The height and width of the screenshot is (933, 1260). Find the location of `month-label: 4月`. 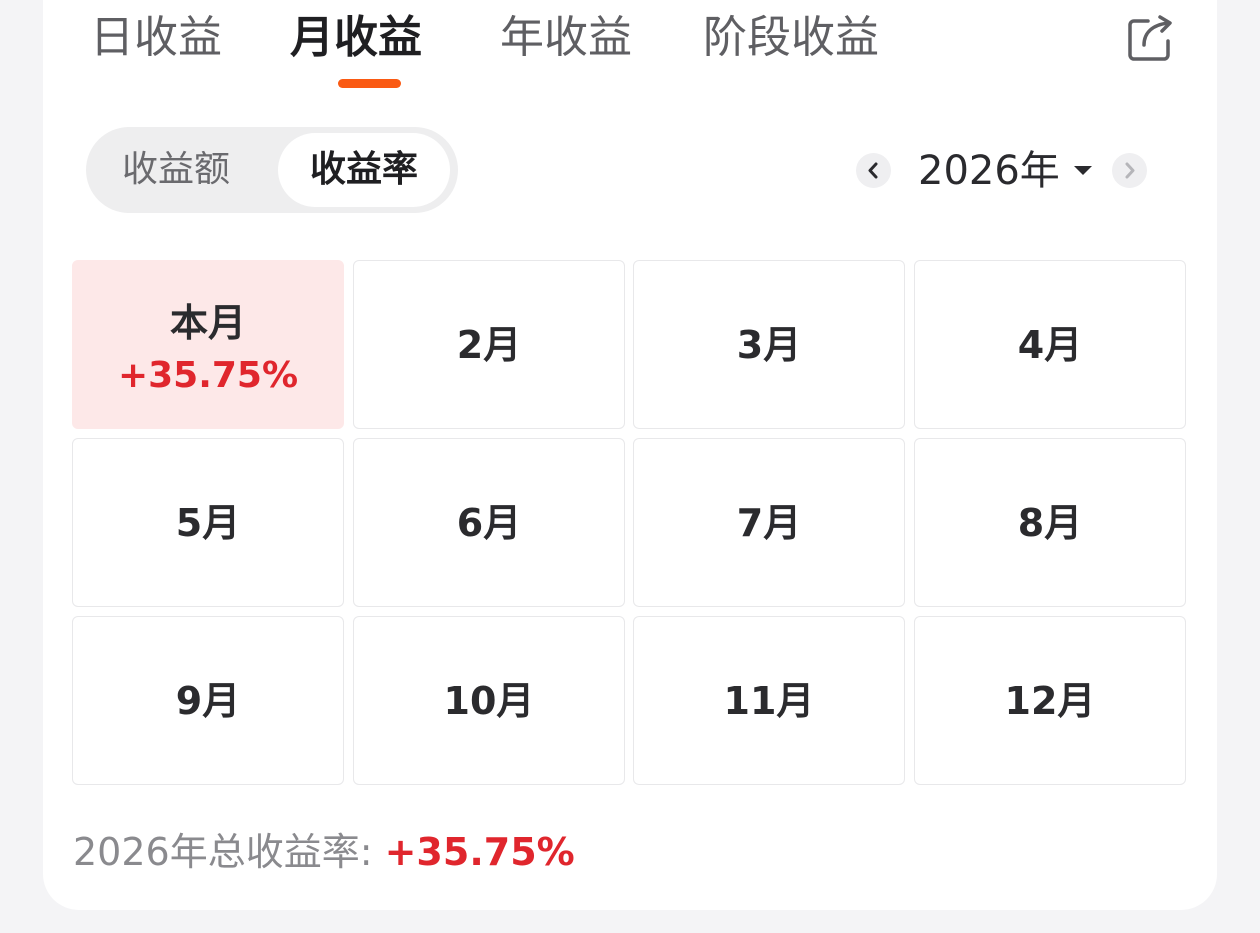

month-label: 4月 is located at coordinates (1050, 345).